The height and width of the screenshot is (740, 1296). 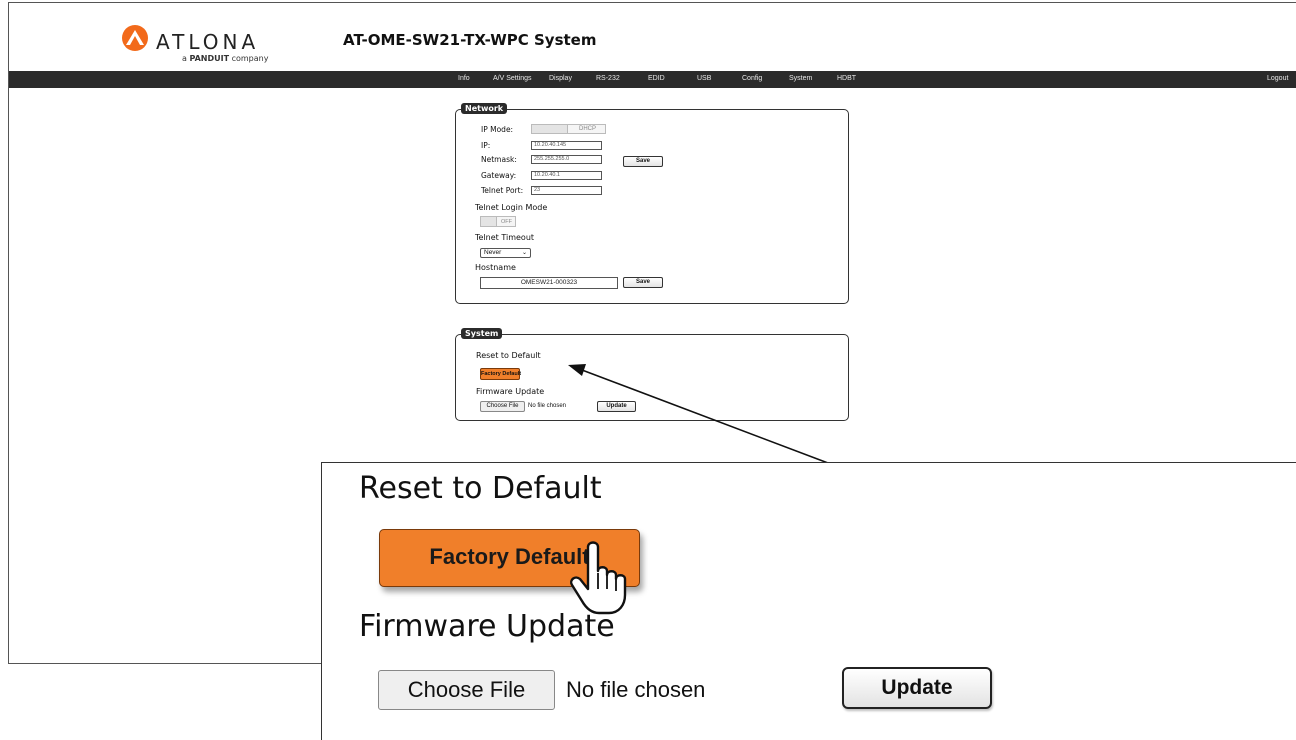 I want to click on system-legend: System, so click(x=482, y=333).